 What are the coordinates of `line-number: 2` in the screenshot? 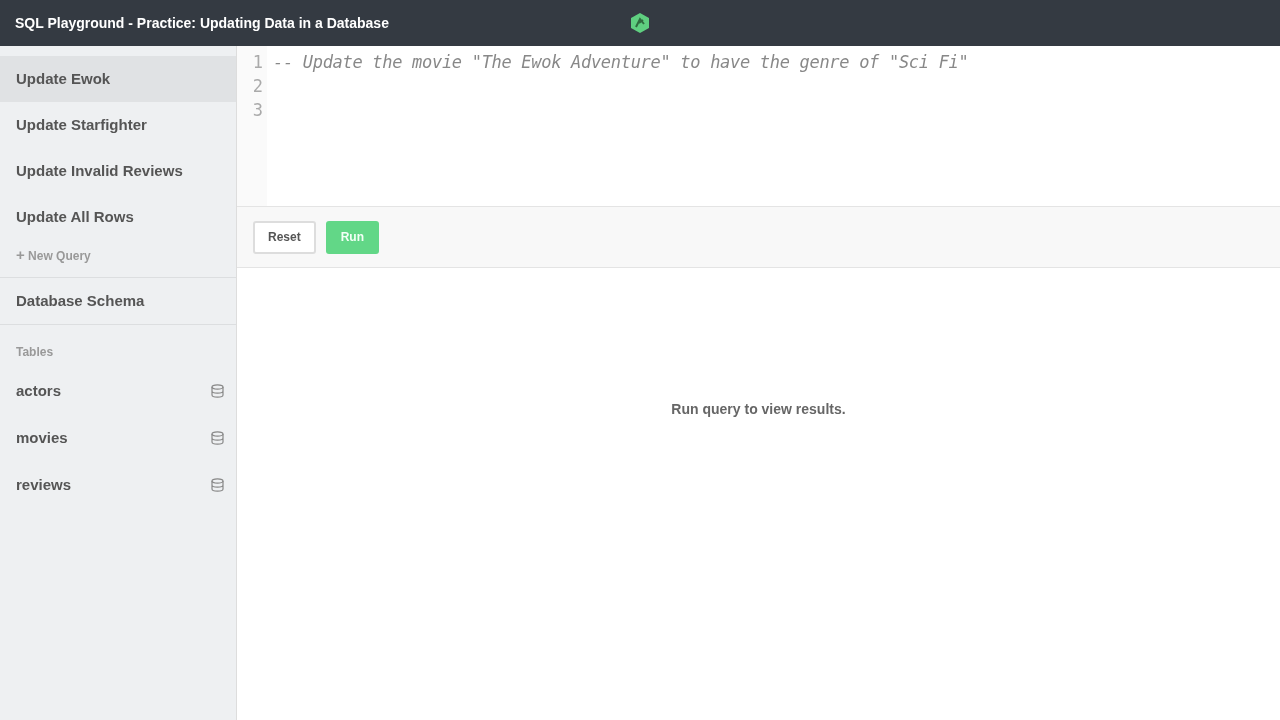 It's located at (257, 86).